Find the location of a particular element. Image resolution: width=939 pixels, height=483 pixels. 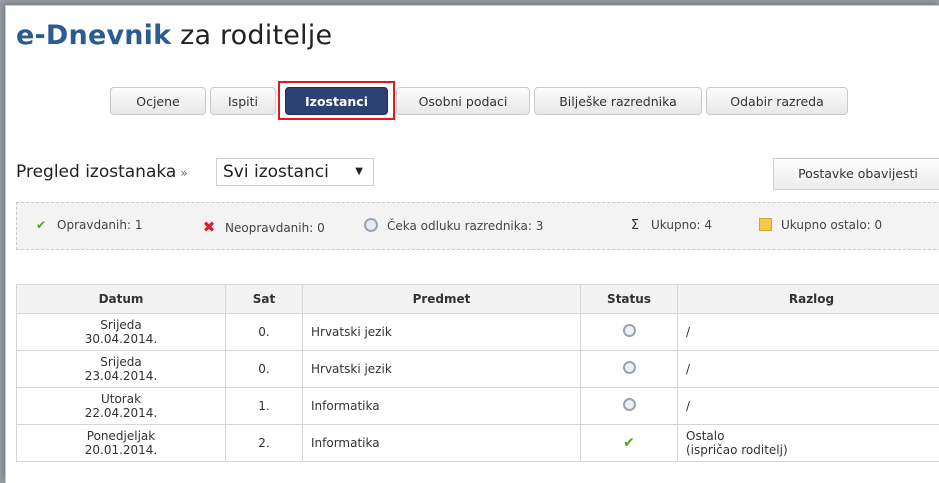

summary-neopravdanih-text: Neopravdanih: 0 is located at coordinates (275, 228).